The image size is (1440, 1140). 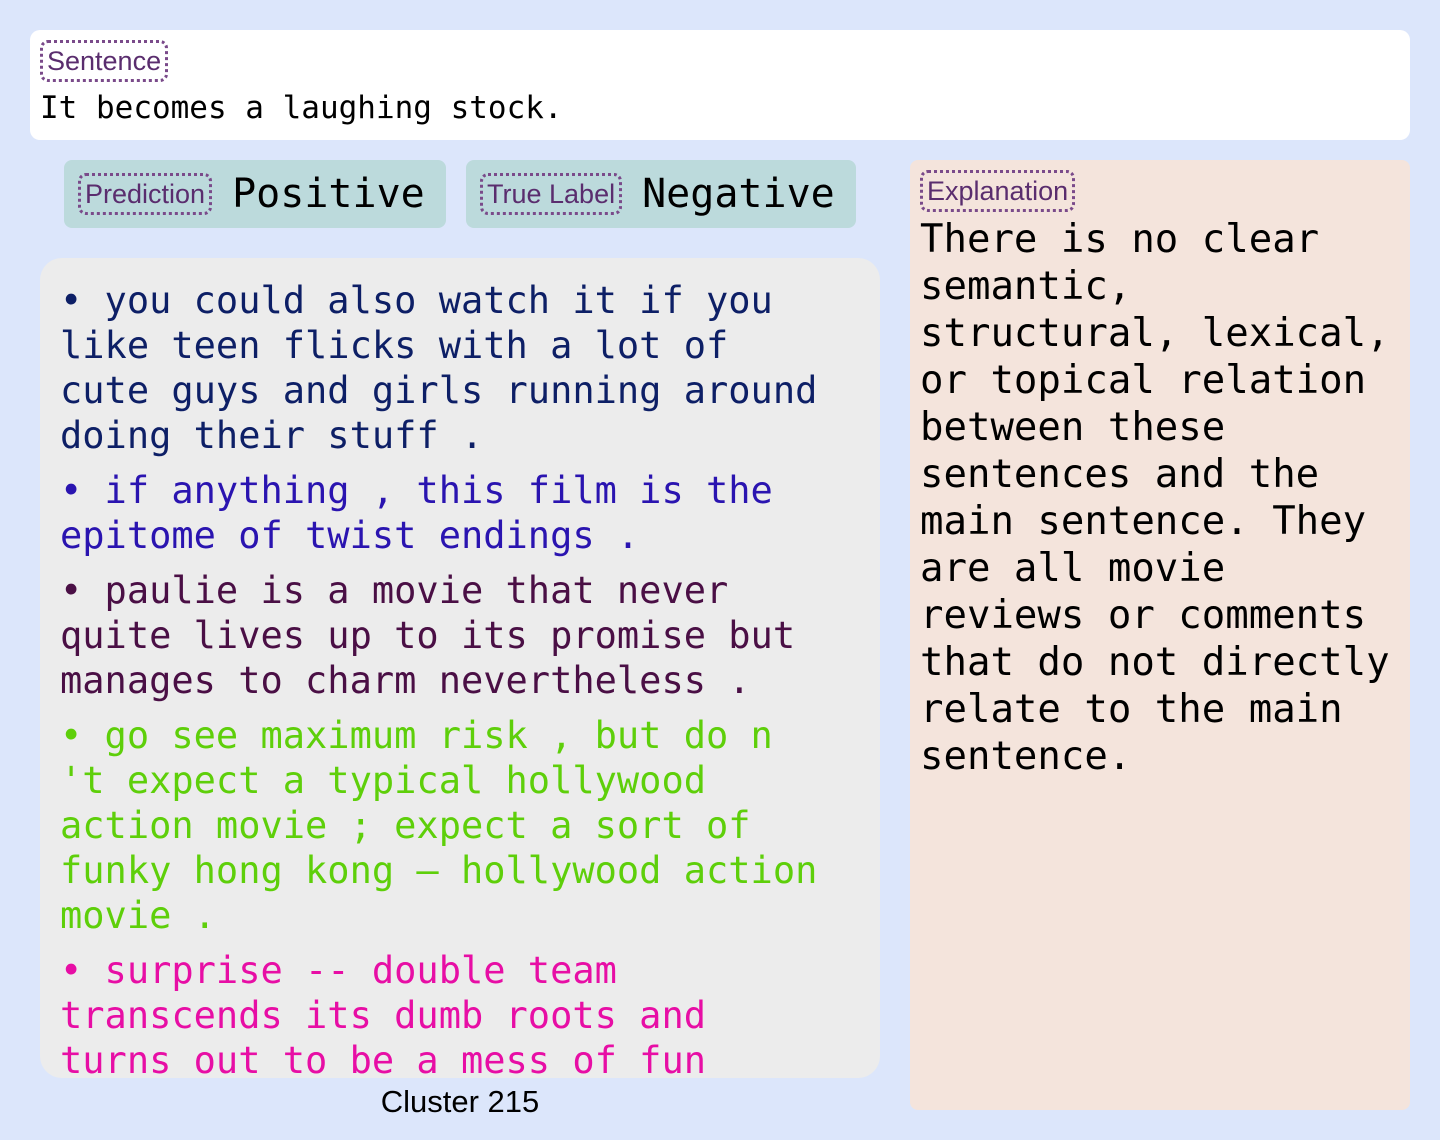 I want to click on true-label-value: Negative, so click(x=738, y=194).